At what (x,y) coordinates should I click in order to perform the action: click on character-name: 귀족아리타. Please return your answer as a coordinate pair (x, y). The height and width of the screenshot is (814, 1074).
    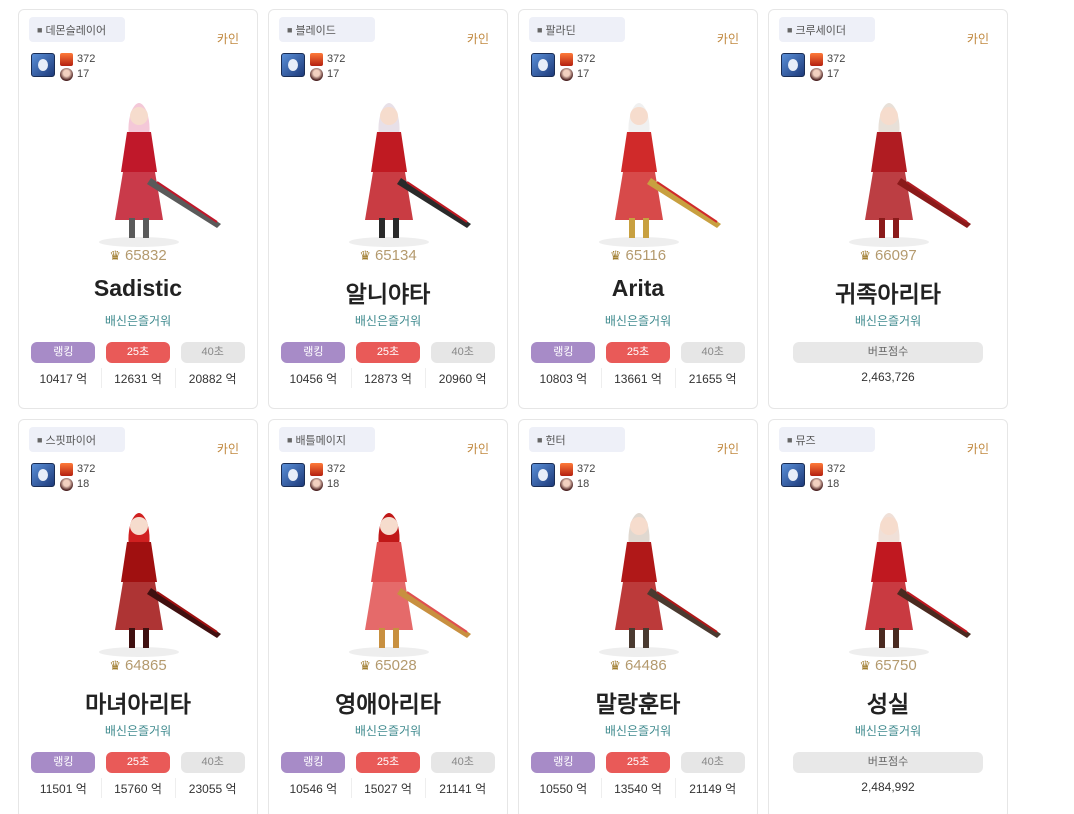
    Looking at the image, I should click on (888, 292).